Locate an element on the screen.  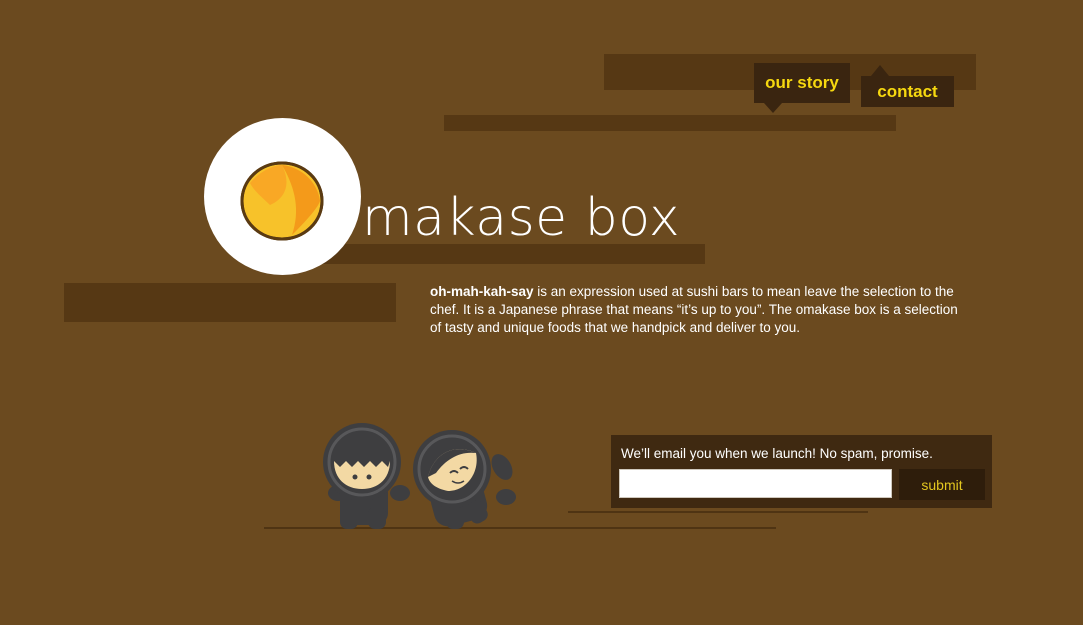
orange-emblem-icon is located at coordinates (282, 201).